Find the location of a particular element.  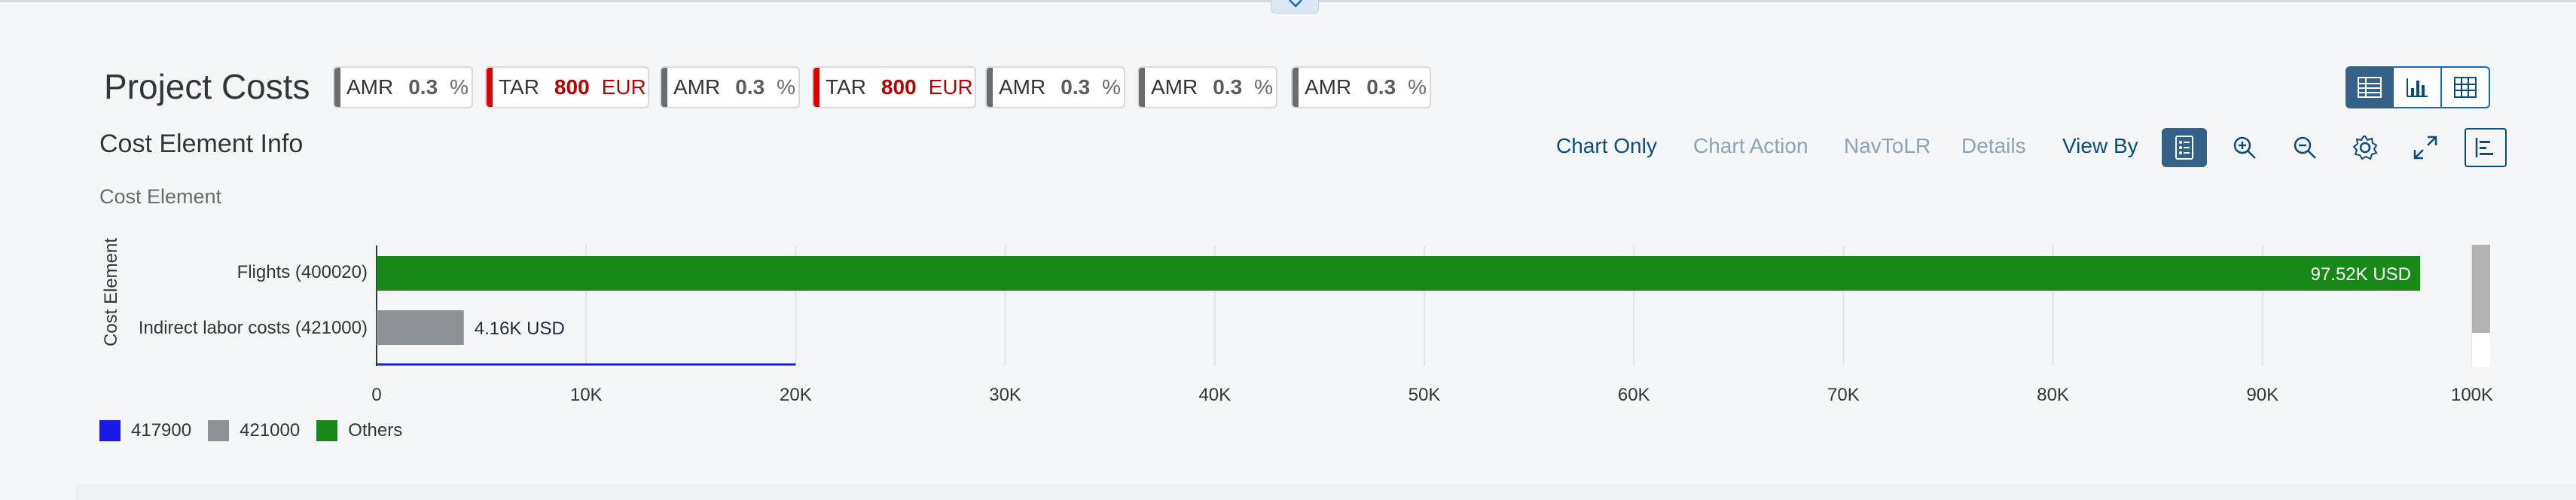

x-tick-label: 20K is located at coordinates (796, 395).